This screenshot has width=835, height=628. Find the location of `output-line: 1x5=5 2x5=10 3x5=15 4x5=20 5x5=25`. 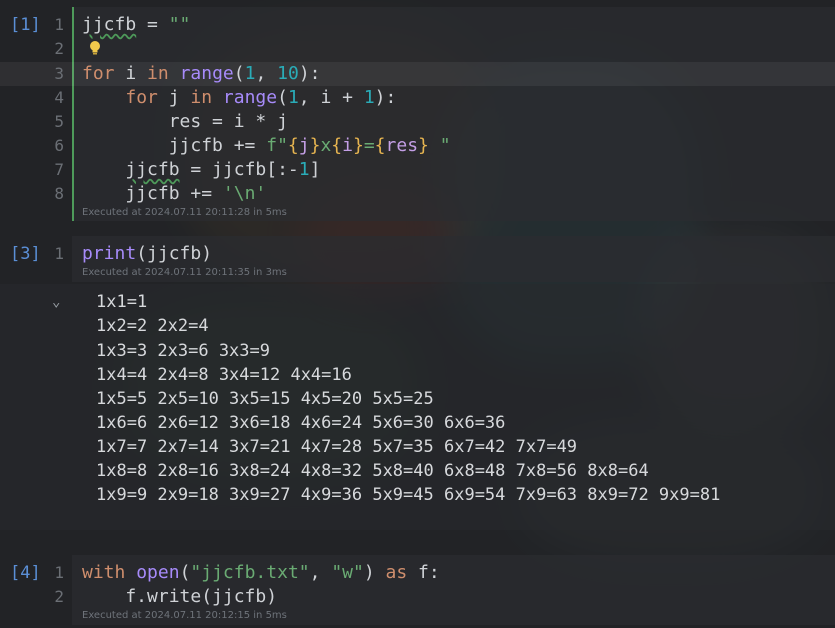

output-line: 1x5=5 2x5=10 3x5=15 4x5=20 5x5=25 is located at coordinates (265, 399).